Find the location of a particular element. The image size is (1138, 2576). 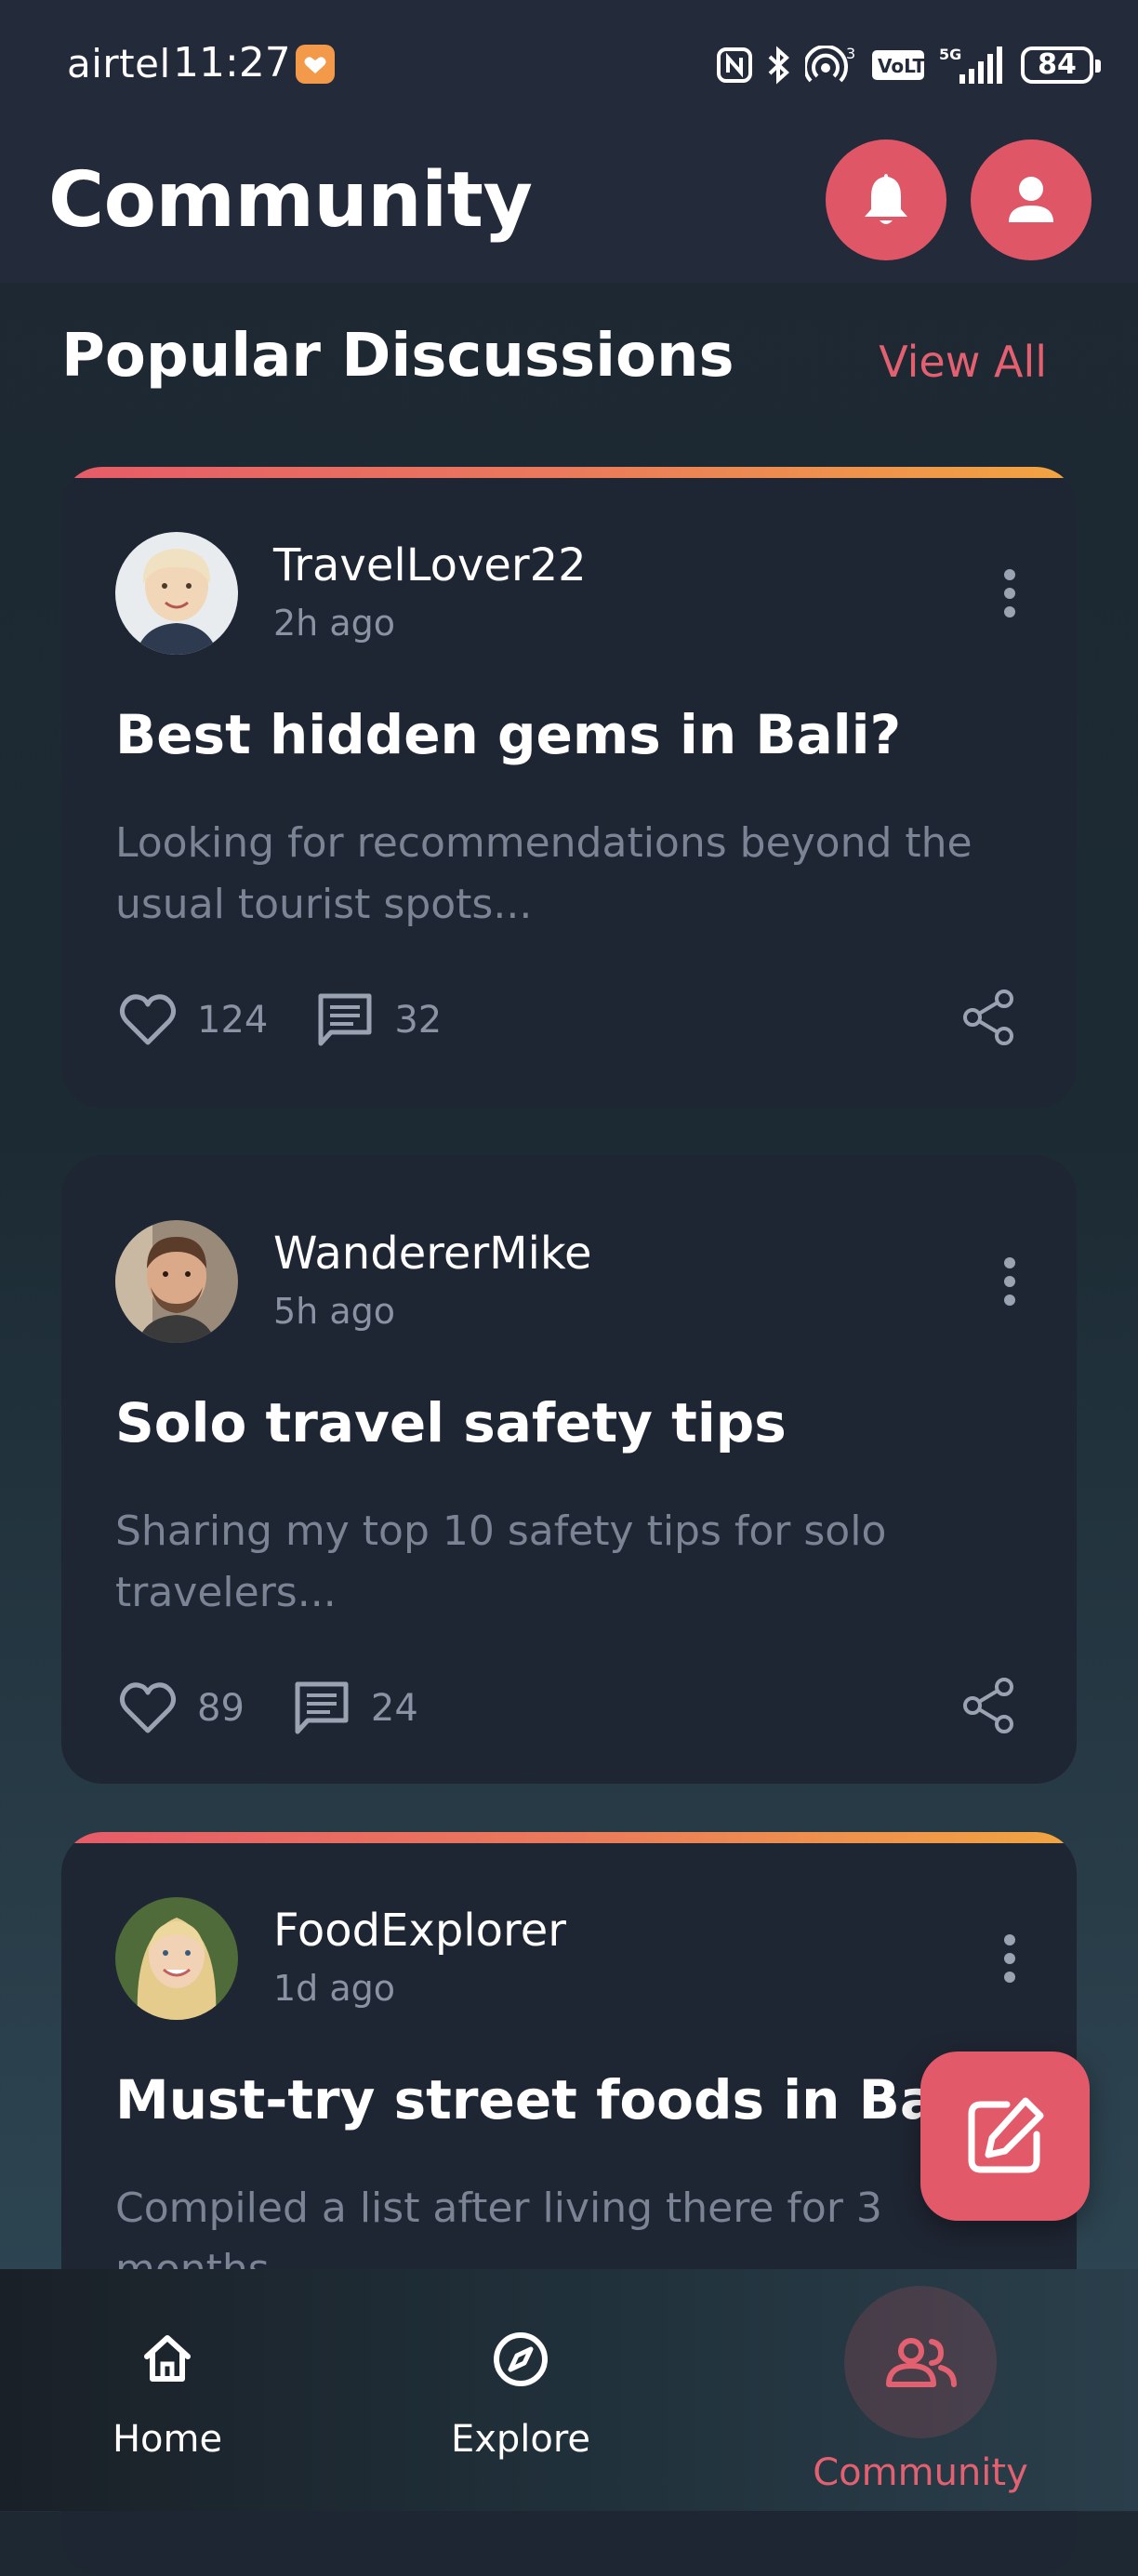

bluetooth-icon is located at coordinates (778, 65).